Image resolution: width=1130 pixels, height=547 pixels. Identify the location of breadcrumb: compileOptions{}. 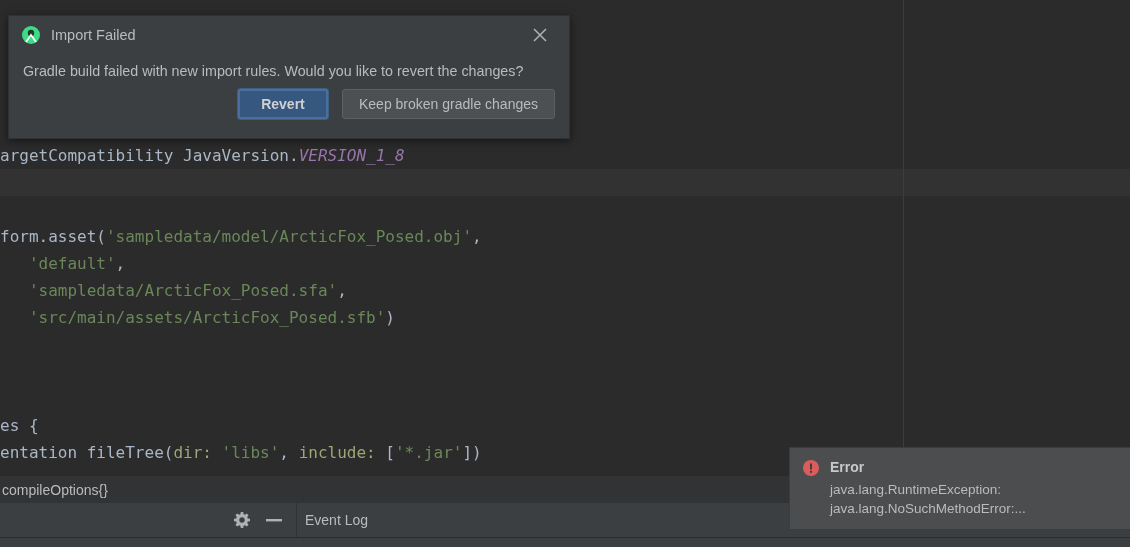
(54, 490).